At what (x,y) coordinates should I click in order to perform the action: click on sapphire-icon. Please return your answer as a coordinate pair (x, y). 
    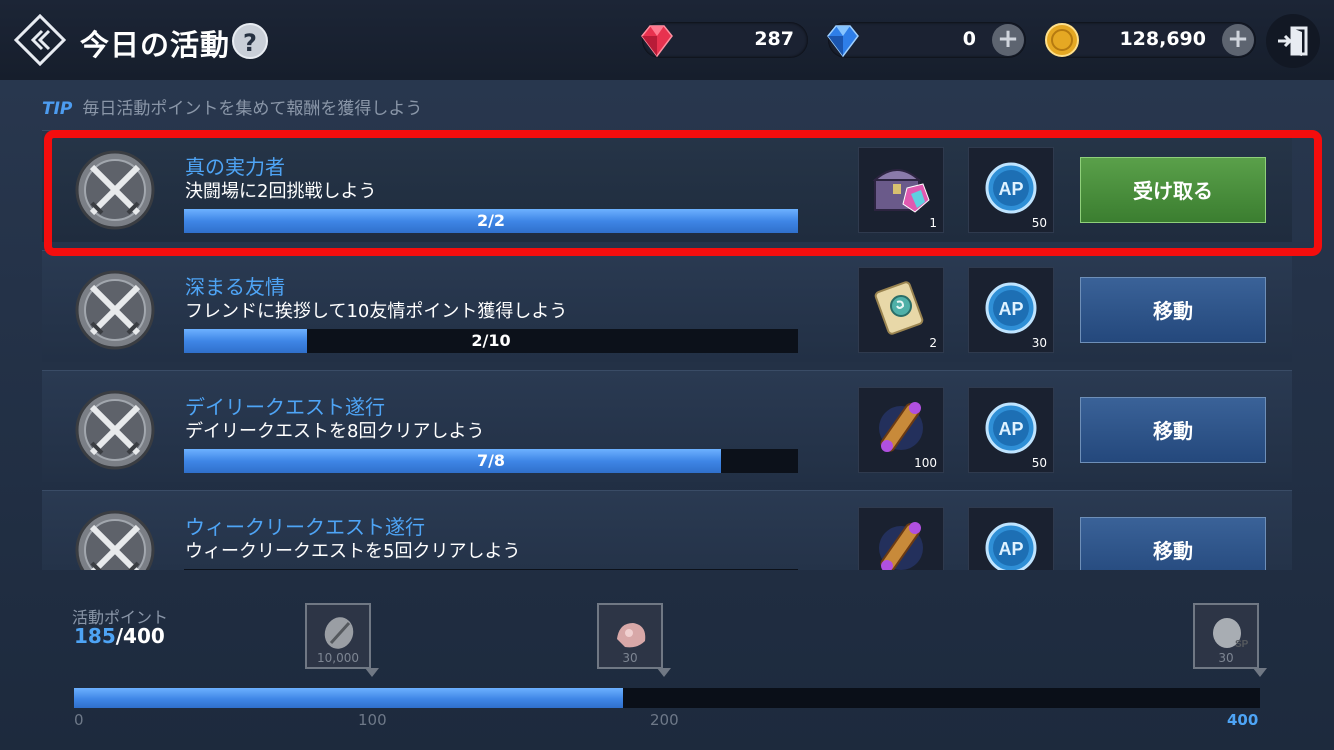
    Looking at the image, I should click on (843, 41).